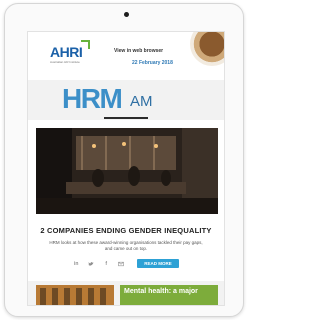 This screenshot has width=320, height=320. Describe the element at coordinates (126, 263) in the screenshot. I see `article-actions: in f READ MORE` at that location.